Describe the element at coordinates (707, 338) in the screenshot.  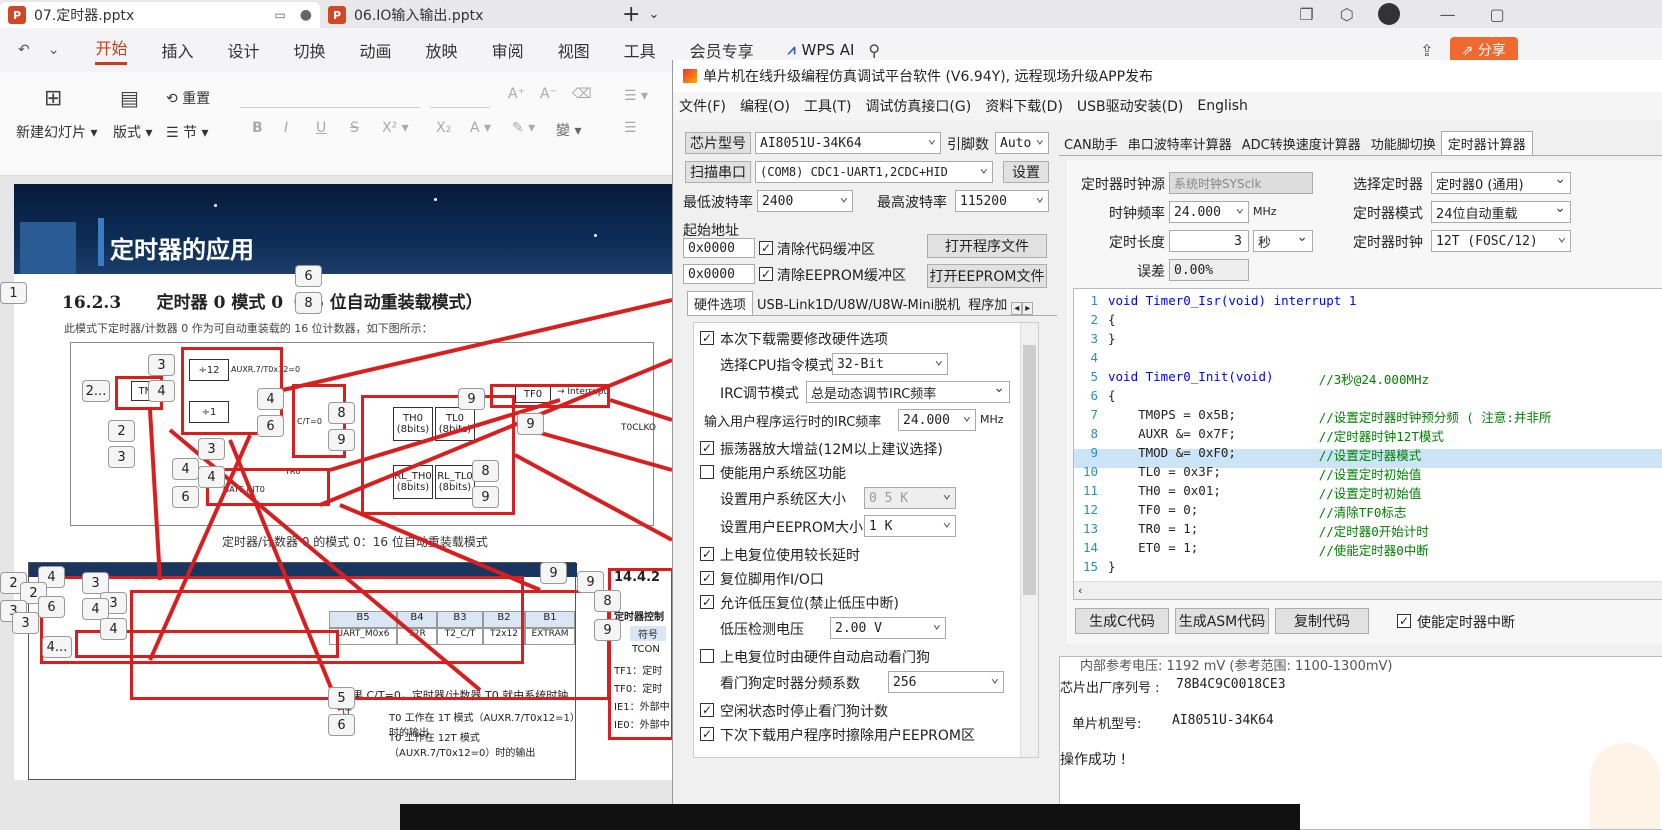
I see `modify-hw-checkbox: ✓` at that location.